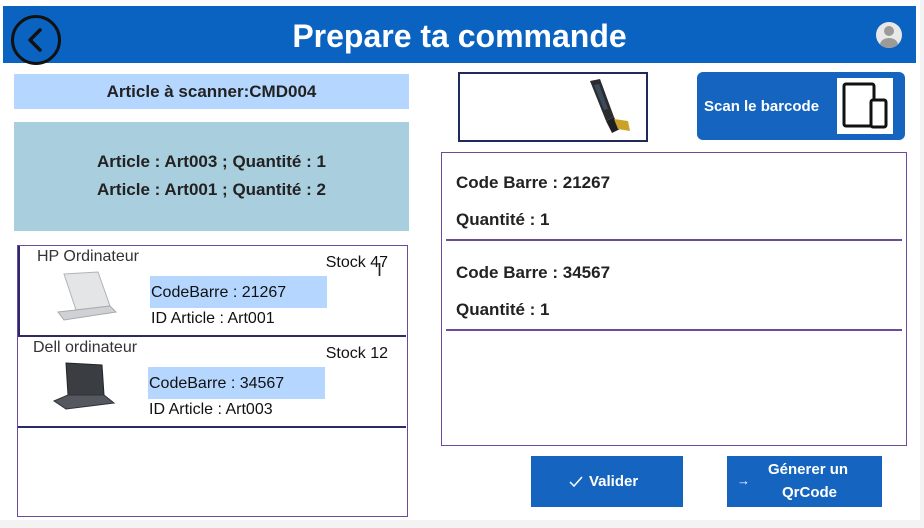 This screenshot has width=924, height=528. I want to click on arrow-right-icon: →, so click(743, 480).